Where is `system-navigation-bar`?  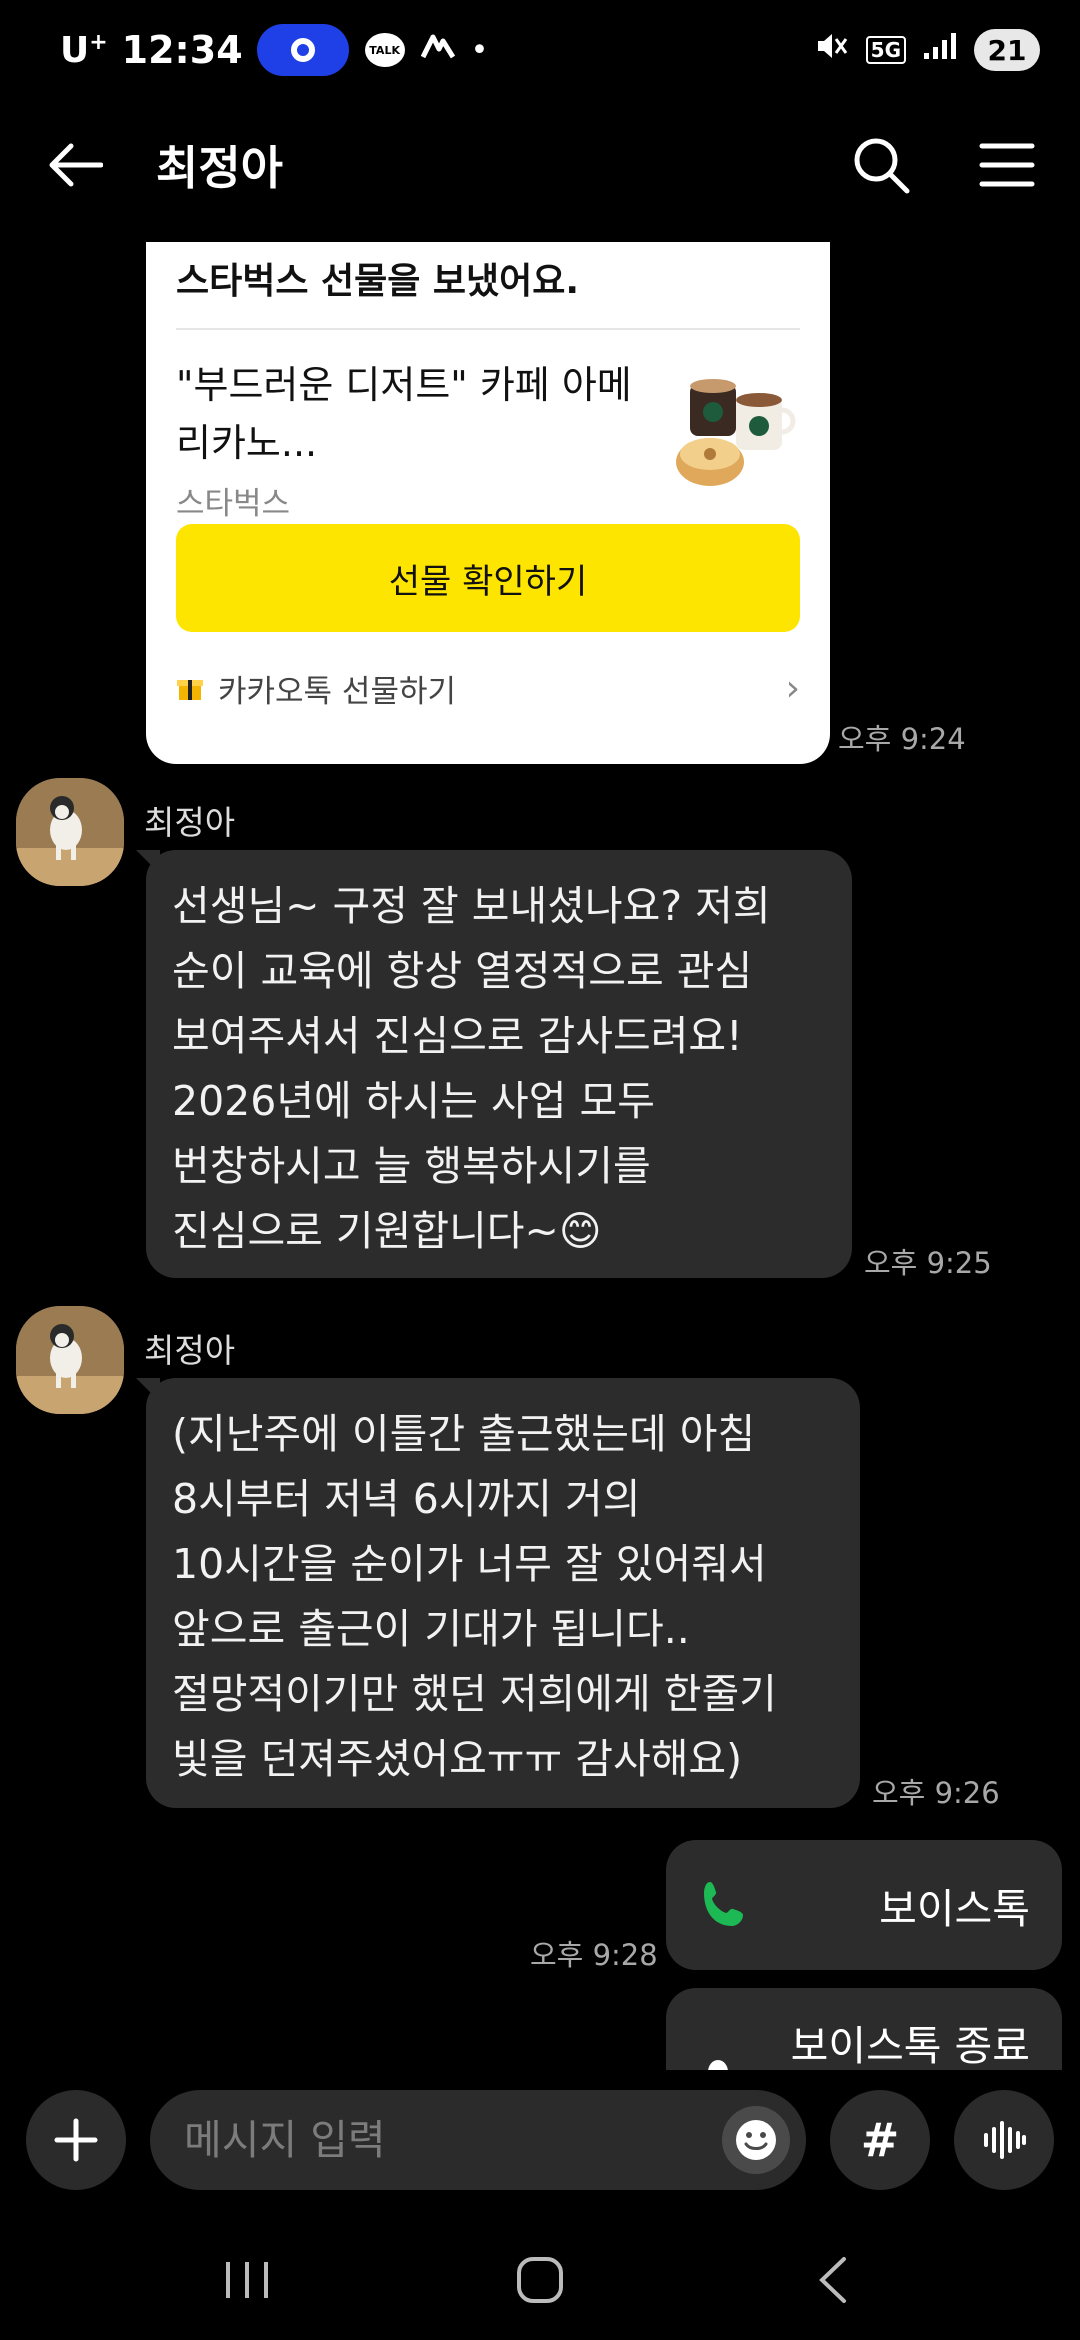
system-navigation-bar is located at coordinates (540, 2280).